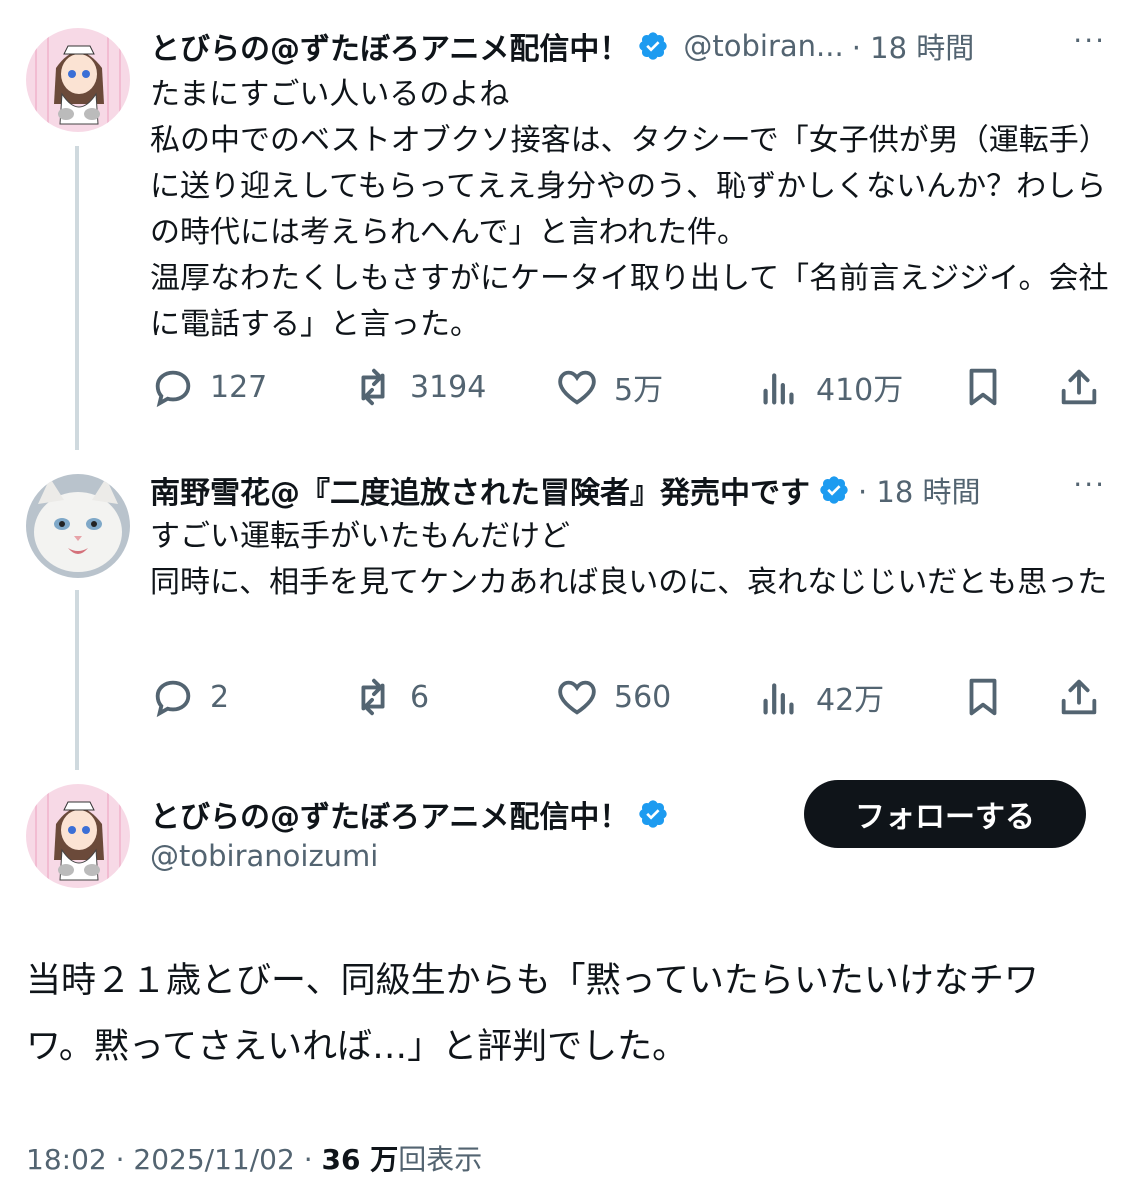  Describe the element at coordinates (945, 814) in the screenshot. I see `follow-button: フォローする` at that location.